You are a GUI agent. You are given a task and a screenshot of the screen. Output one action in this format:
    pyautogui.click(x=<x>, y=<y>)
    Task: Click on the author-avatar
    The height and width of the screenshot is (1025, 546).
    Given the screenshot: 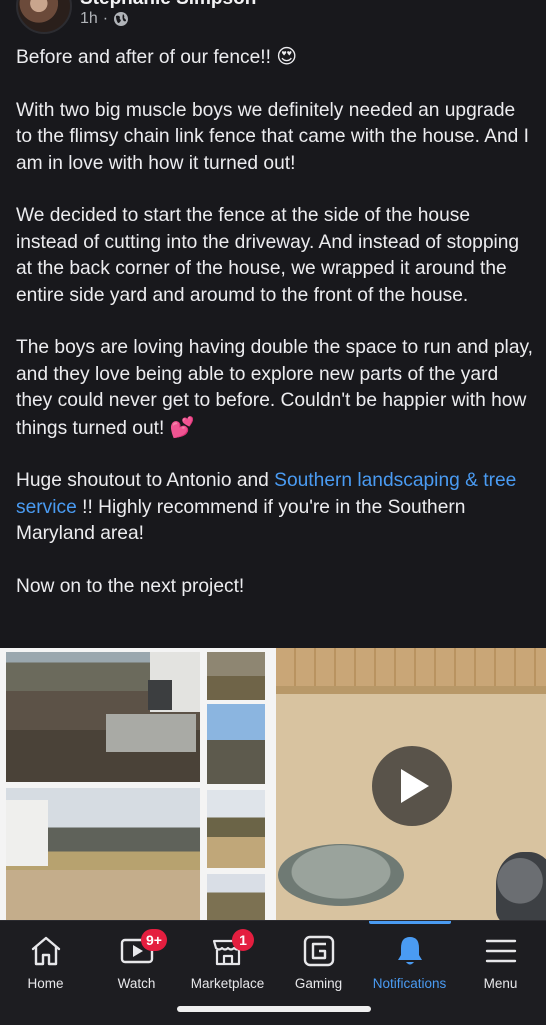 What is the action you would take?
    pyautogui.click(x=44, y=17)
    